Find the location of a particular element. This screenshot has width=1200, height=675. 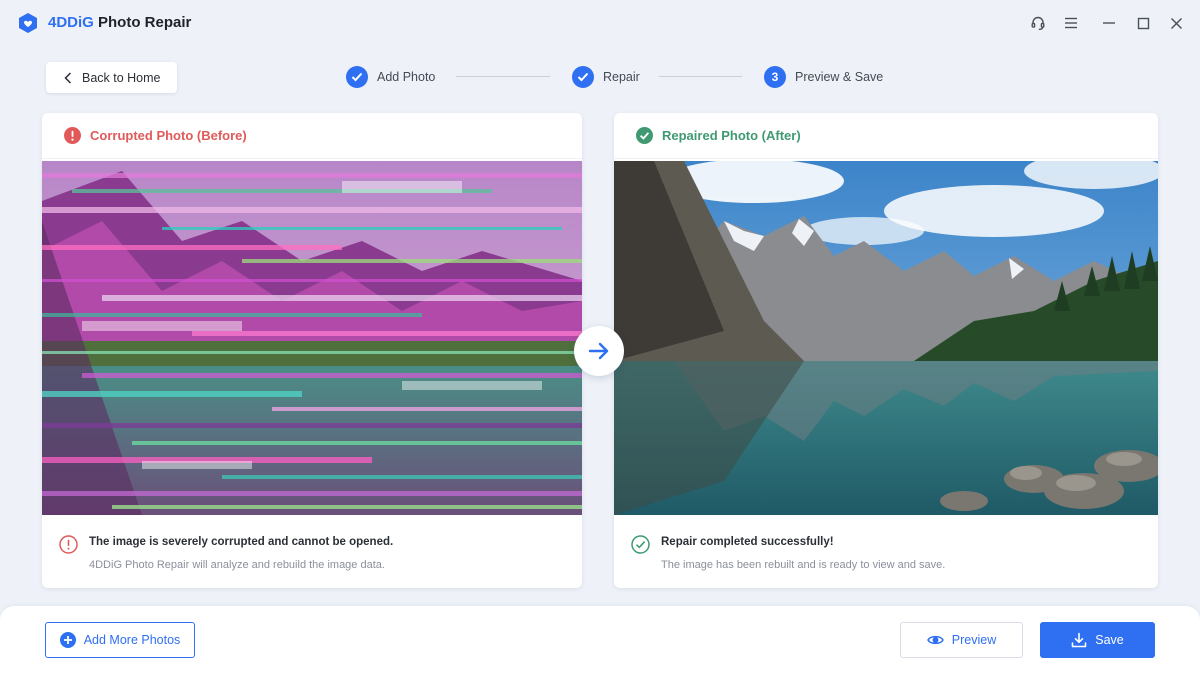

after-panel-header: Repaired Photo (After) is located at coordinates (886, 136).